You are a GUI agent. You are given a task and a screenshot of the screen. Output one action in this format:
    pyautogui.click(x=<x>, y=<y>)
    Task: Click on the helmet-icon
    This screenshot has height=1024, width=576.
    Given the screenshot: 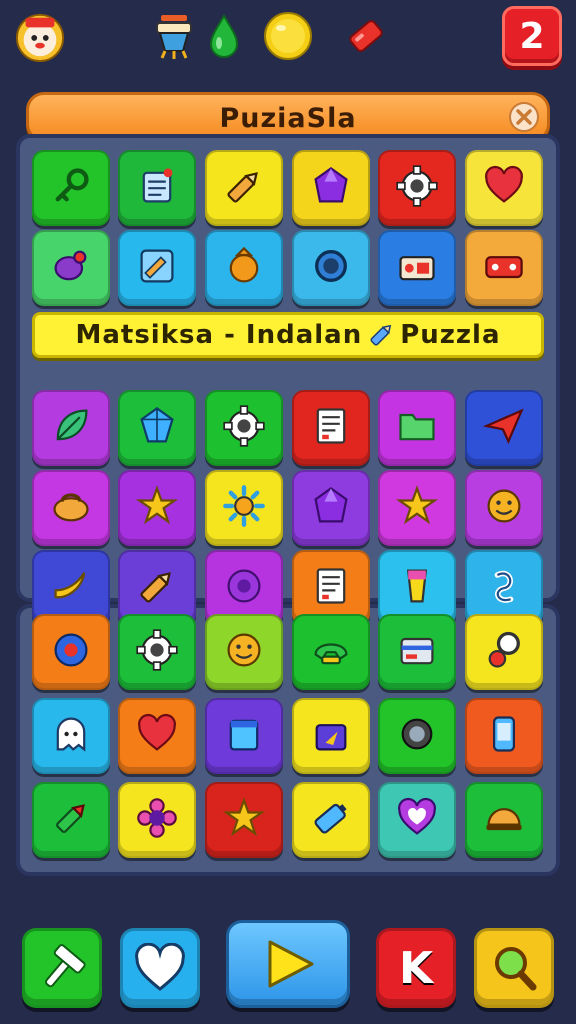 What is the action you would take?
    pyautogui.click(x=504, y=820)
    